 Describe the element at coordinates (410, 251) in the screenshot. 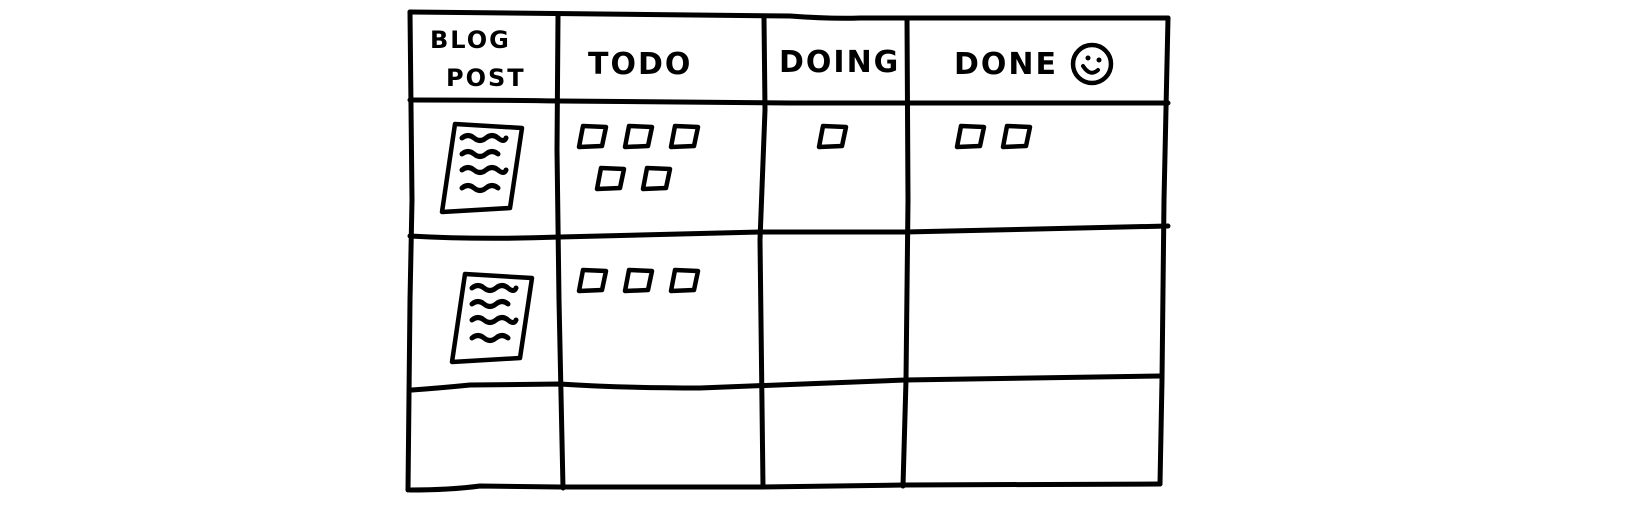

I see `grid-left-border` at that location.